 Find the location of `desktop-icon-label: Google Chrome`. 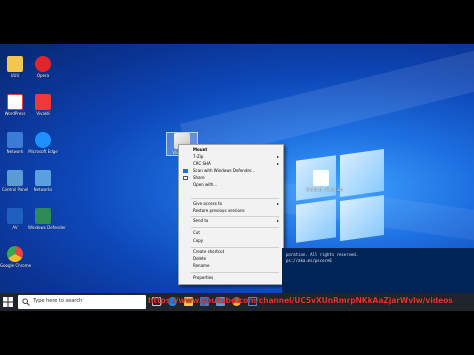

desktop-icon-label: Google Chrome is located at coordinates (16, 265).